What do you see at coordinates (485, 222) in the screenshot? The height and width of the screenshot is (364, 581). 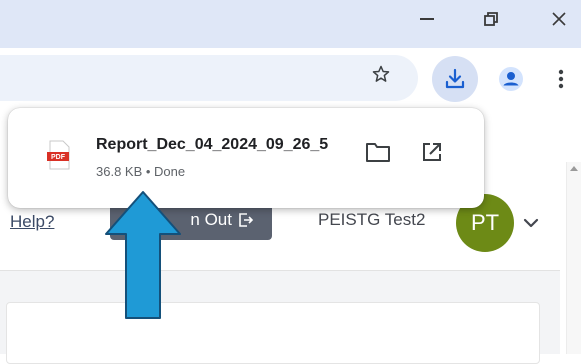 I see `avatar-initials: PT` at bounding box center [485, 222].